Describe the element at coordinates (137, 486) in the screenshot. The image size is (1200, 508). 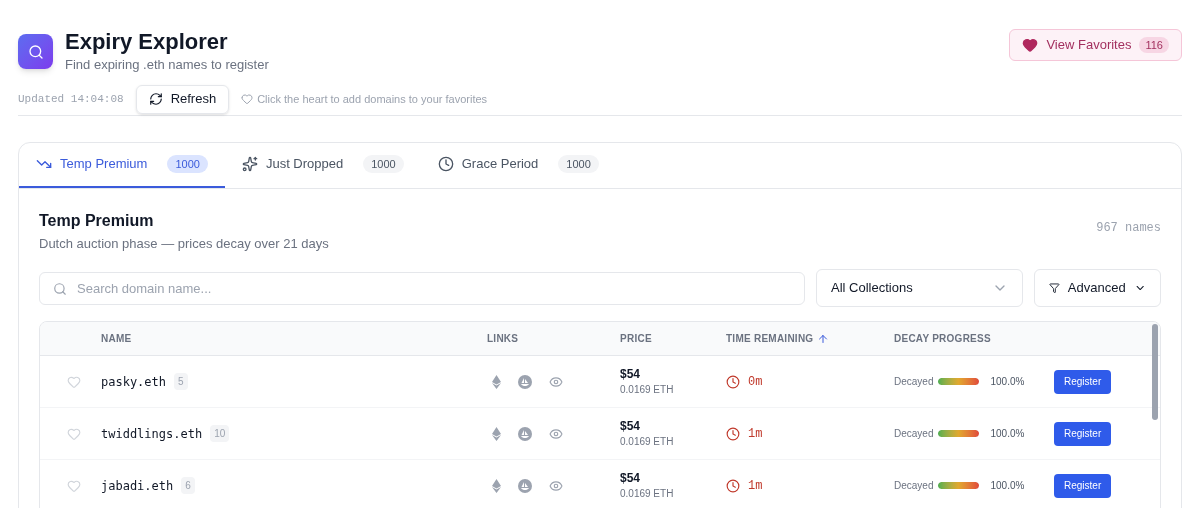
I see `domain-name: jabadi.eth` at that location.